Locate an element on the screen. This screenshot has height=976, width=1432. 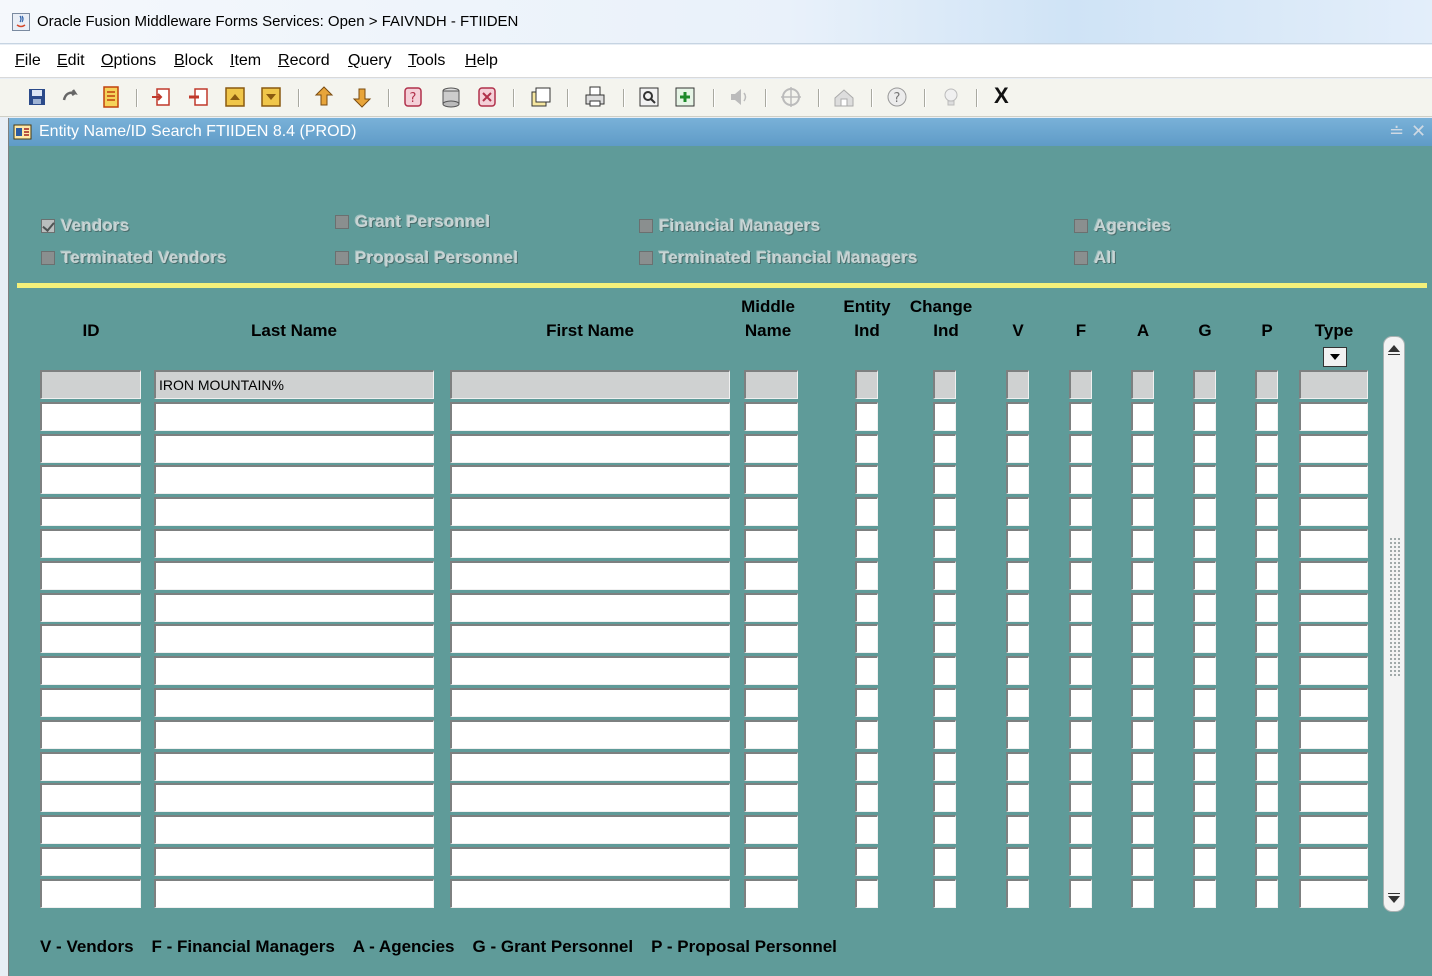
menu-block: Block is located at coordinates (193, 61).